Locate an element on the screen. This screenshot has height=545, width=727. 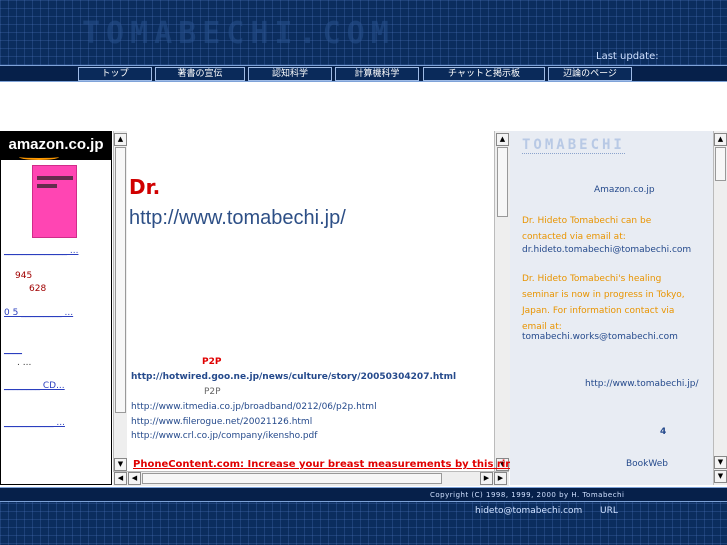
nav-bar: トップ 著書の宣伝 認知科学 計算機科学 チャットと掲示板 辺論のページ is located at coordinates (363, 73).